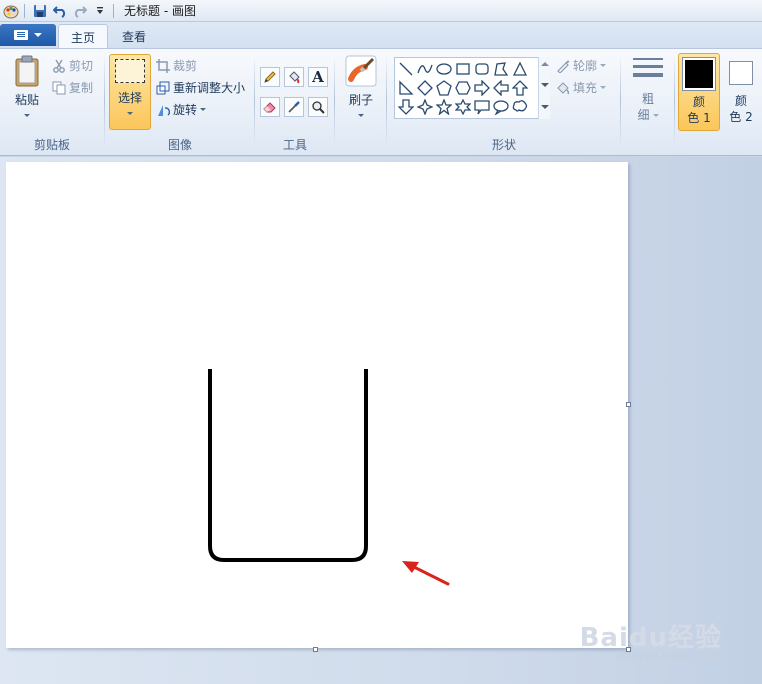 The width and height of the screenshot is (762, 684). I want to click on outline-brush-icon, so click(563, 66).